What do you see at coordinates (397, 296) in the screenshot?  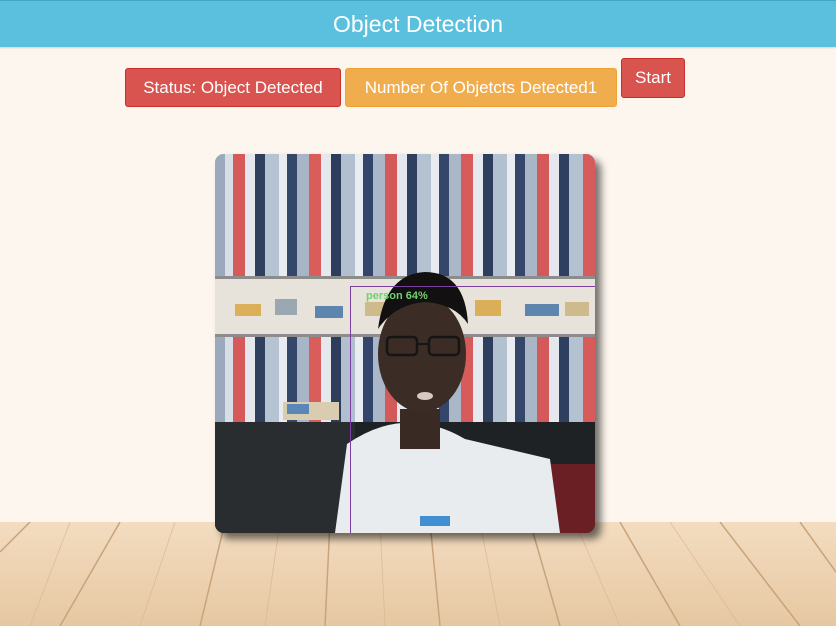 I see `detection-label: person 64%` at bounding box center [397, 296].